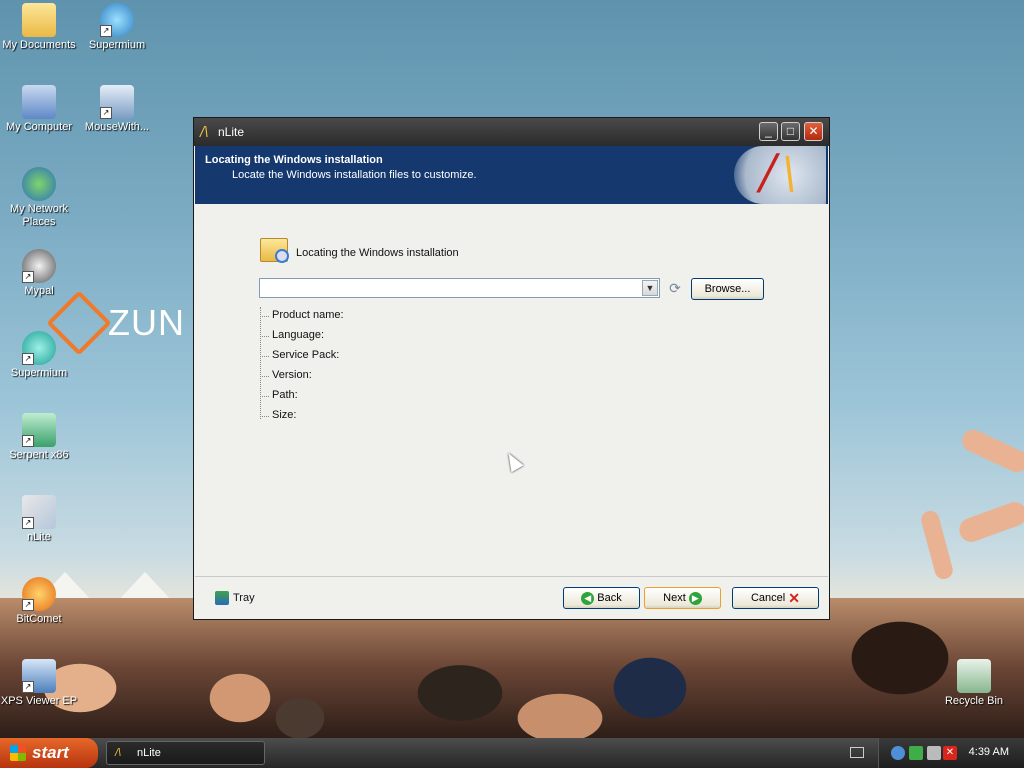 This screenshot has height=768, width=1024. What do you see at coordinates (274, 250) in the screenshot?
I see `folder-search-icon` at bounding box center [274, 250].